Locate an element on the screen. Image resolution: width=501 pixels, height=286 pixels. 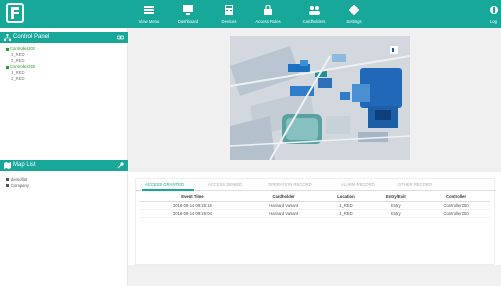
logout-button: Log is located at coordinates (493, 14).